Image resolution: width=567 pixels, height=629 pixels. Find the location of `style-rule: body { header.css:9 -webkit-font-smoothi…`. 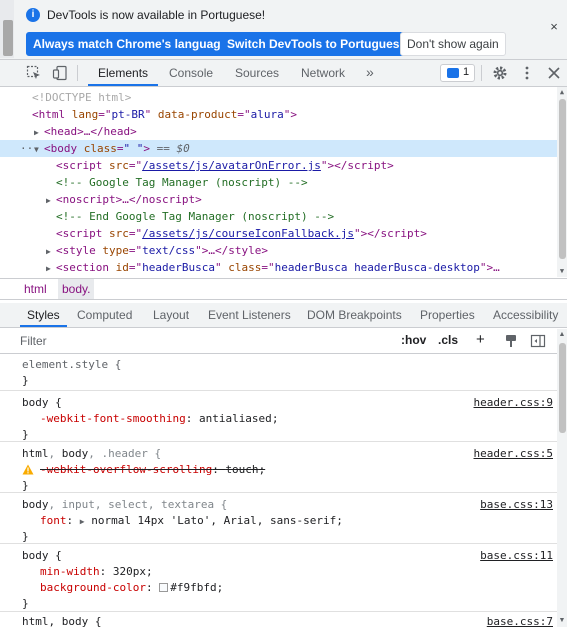

style-rule: body { header.css:9 -webkit-font-smoothi… is located at coordinates (278, 417).